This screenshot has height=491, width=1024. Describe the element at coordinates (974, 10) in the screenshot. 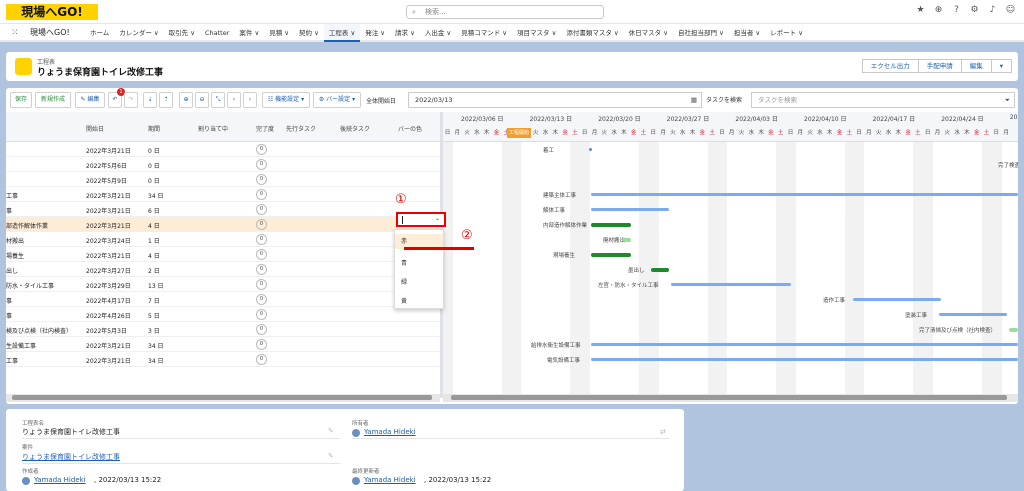

I see `gear-icon: ⚙` at that location.